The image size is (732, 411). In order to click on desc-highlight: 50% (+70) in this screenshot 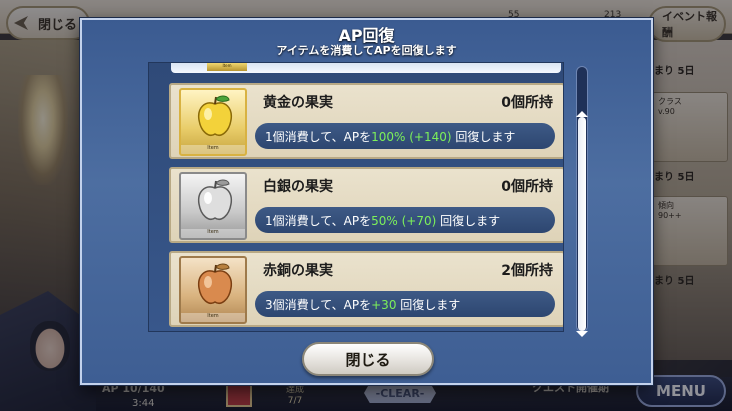, I will do `click(404, 221)`.